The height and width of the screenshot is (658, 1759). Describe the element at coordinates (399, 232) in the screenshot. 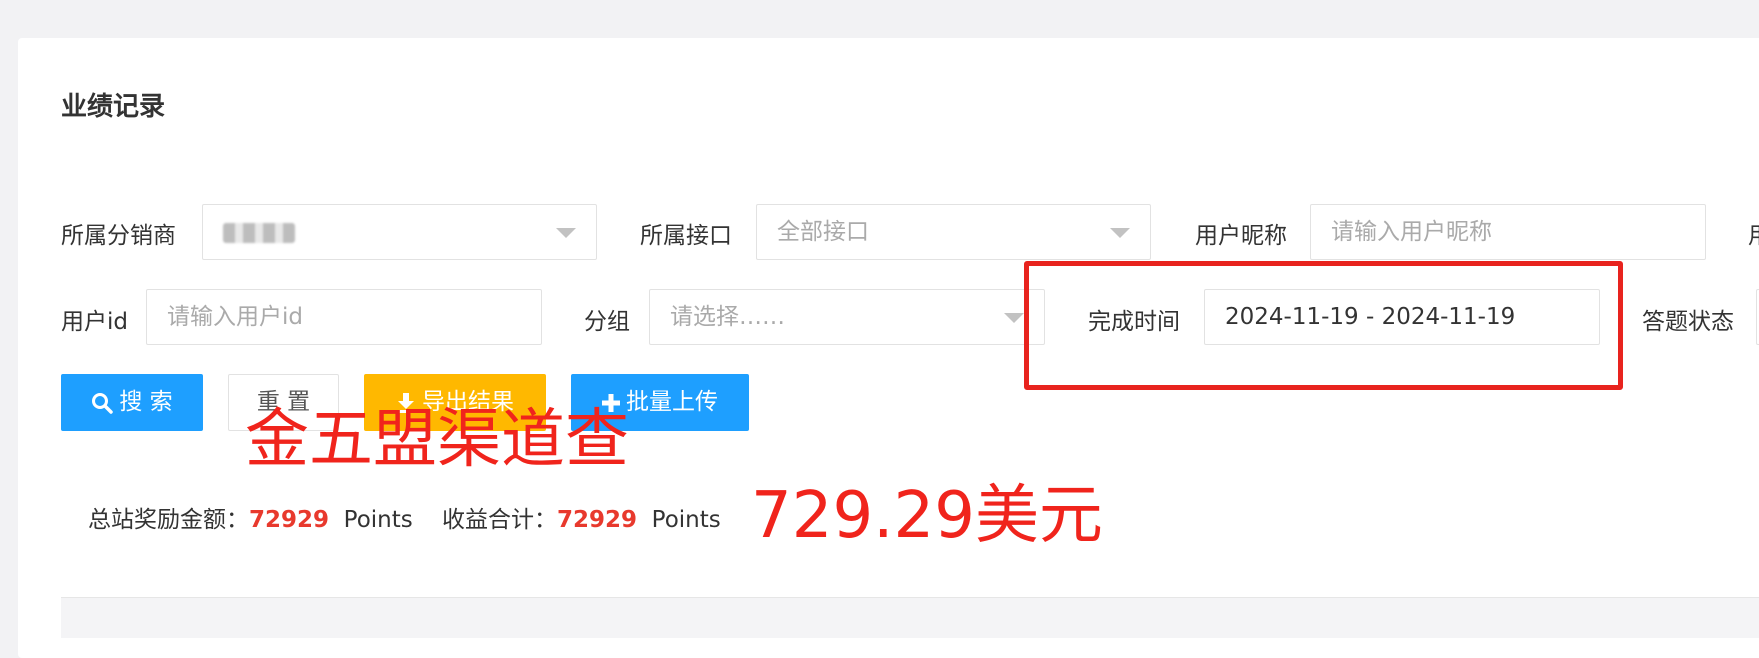

I see `distributor-select` at that location.